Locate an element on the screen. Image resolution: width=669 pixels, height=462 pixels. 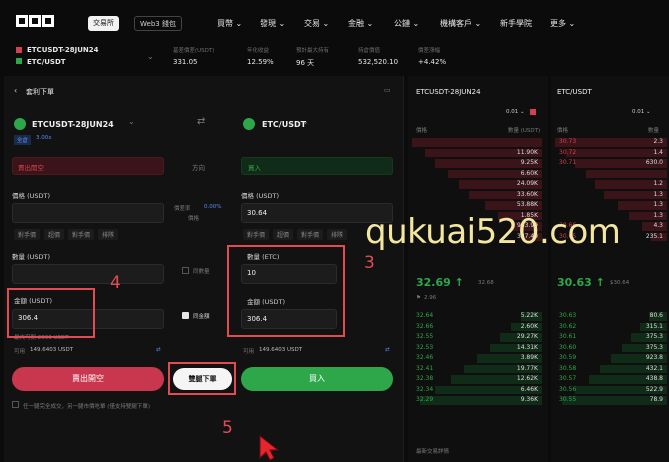
flag-icon: ⚑ is located at coordinates (418, 298).